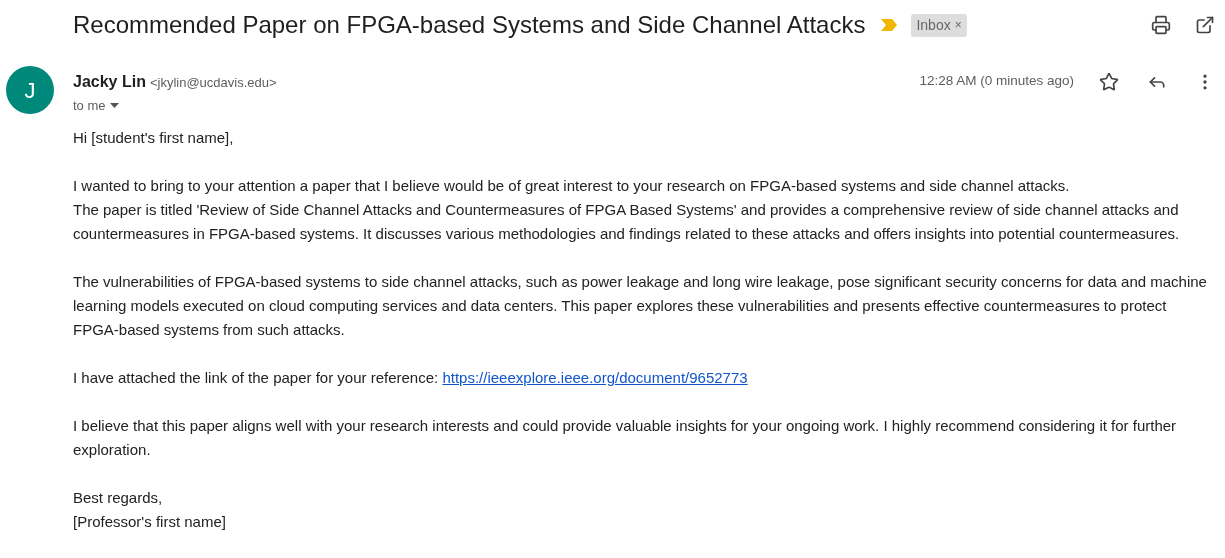  Describe the element at coordinates (411, 377) in the screenshot. I see `message-text: I have attached the link of the paper for your reference: https://ieeexplore.ieee.org/document/9652773` at that location.